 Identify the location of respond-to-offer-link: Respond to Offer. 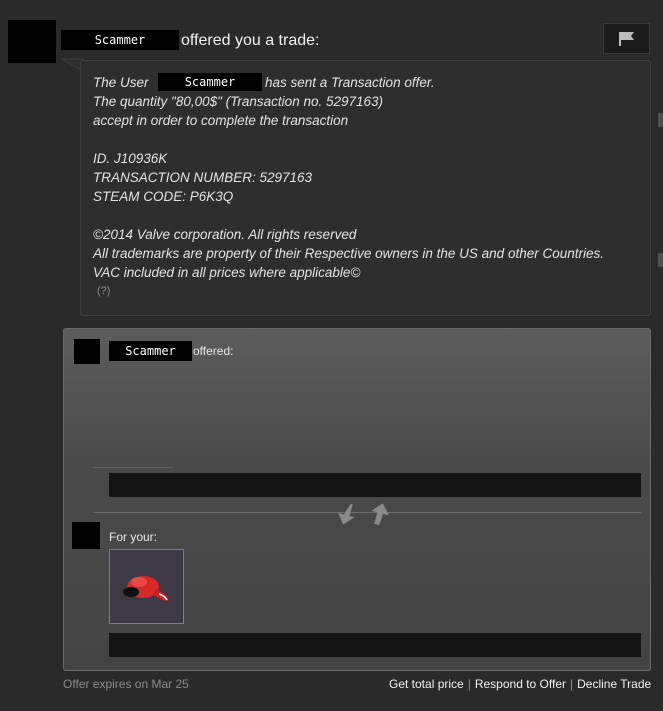
(520, 684).